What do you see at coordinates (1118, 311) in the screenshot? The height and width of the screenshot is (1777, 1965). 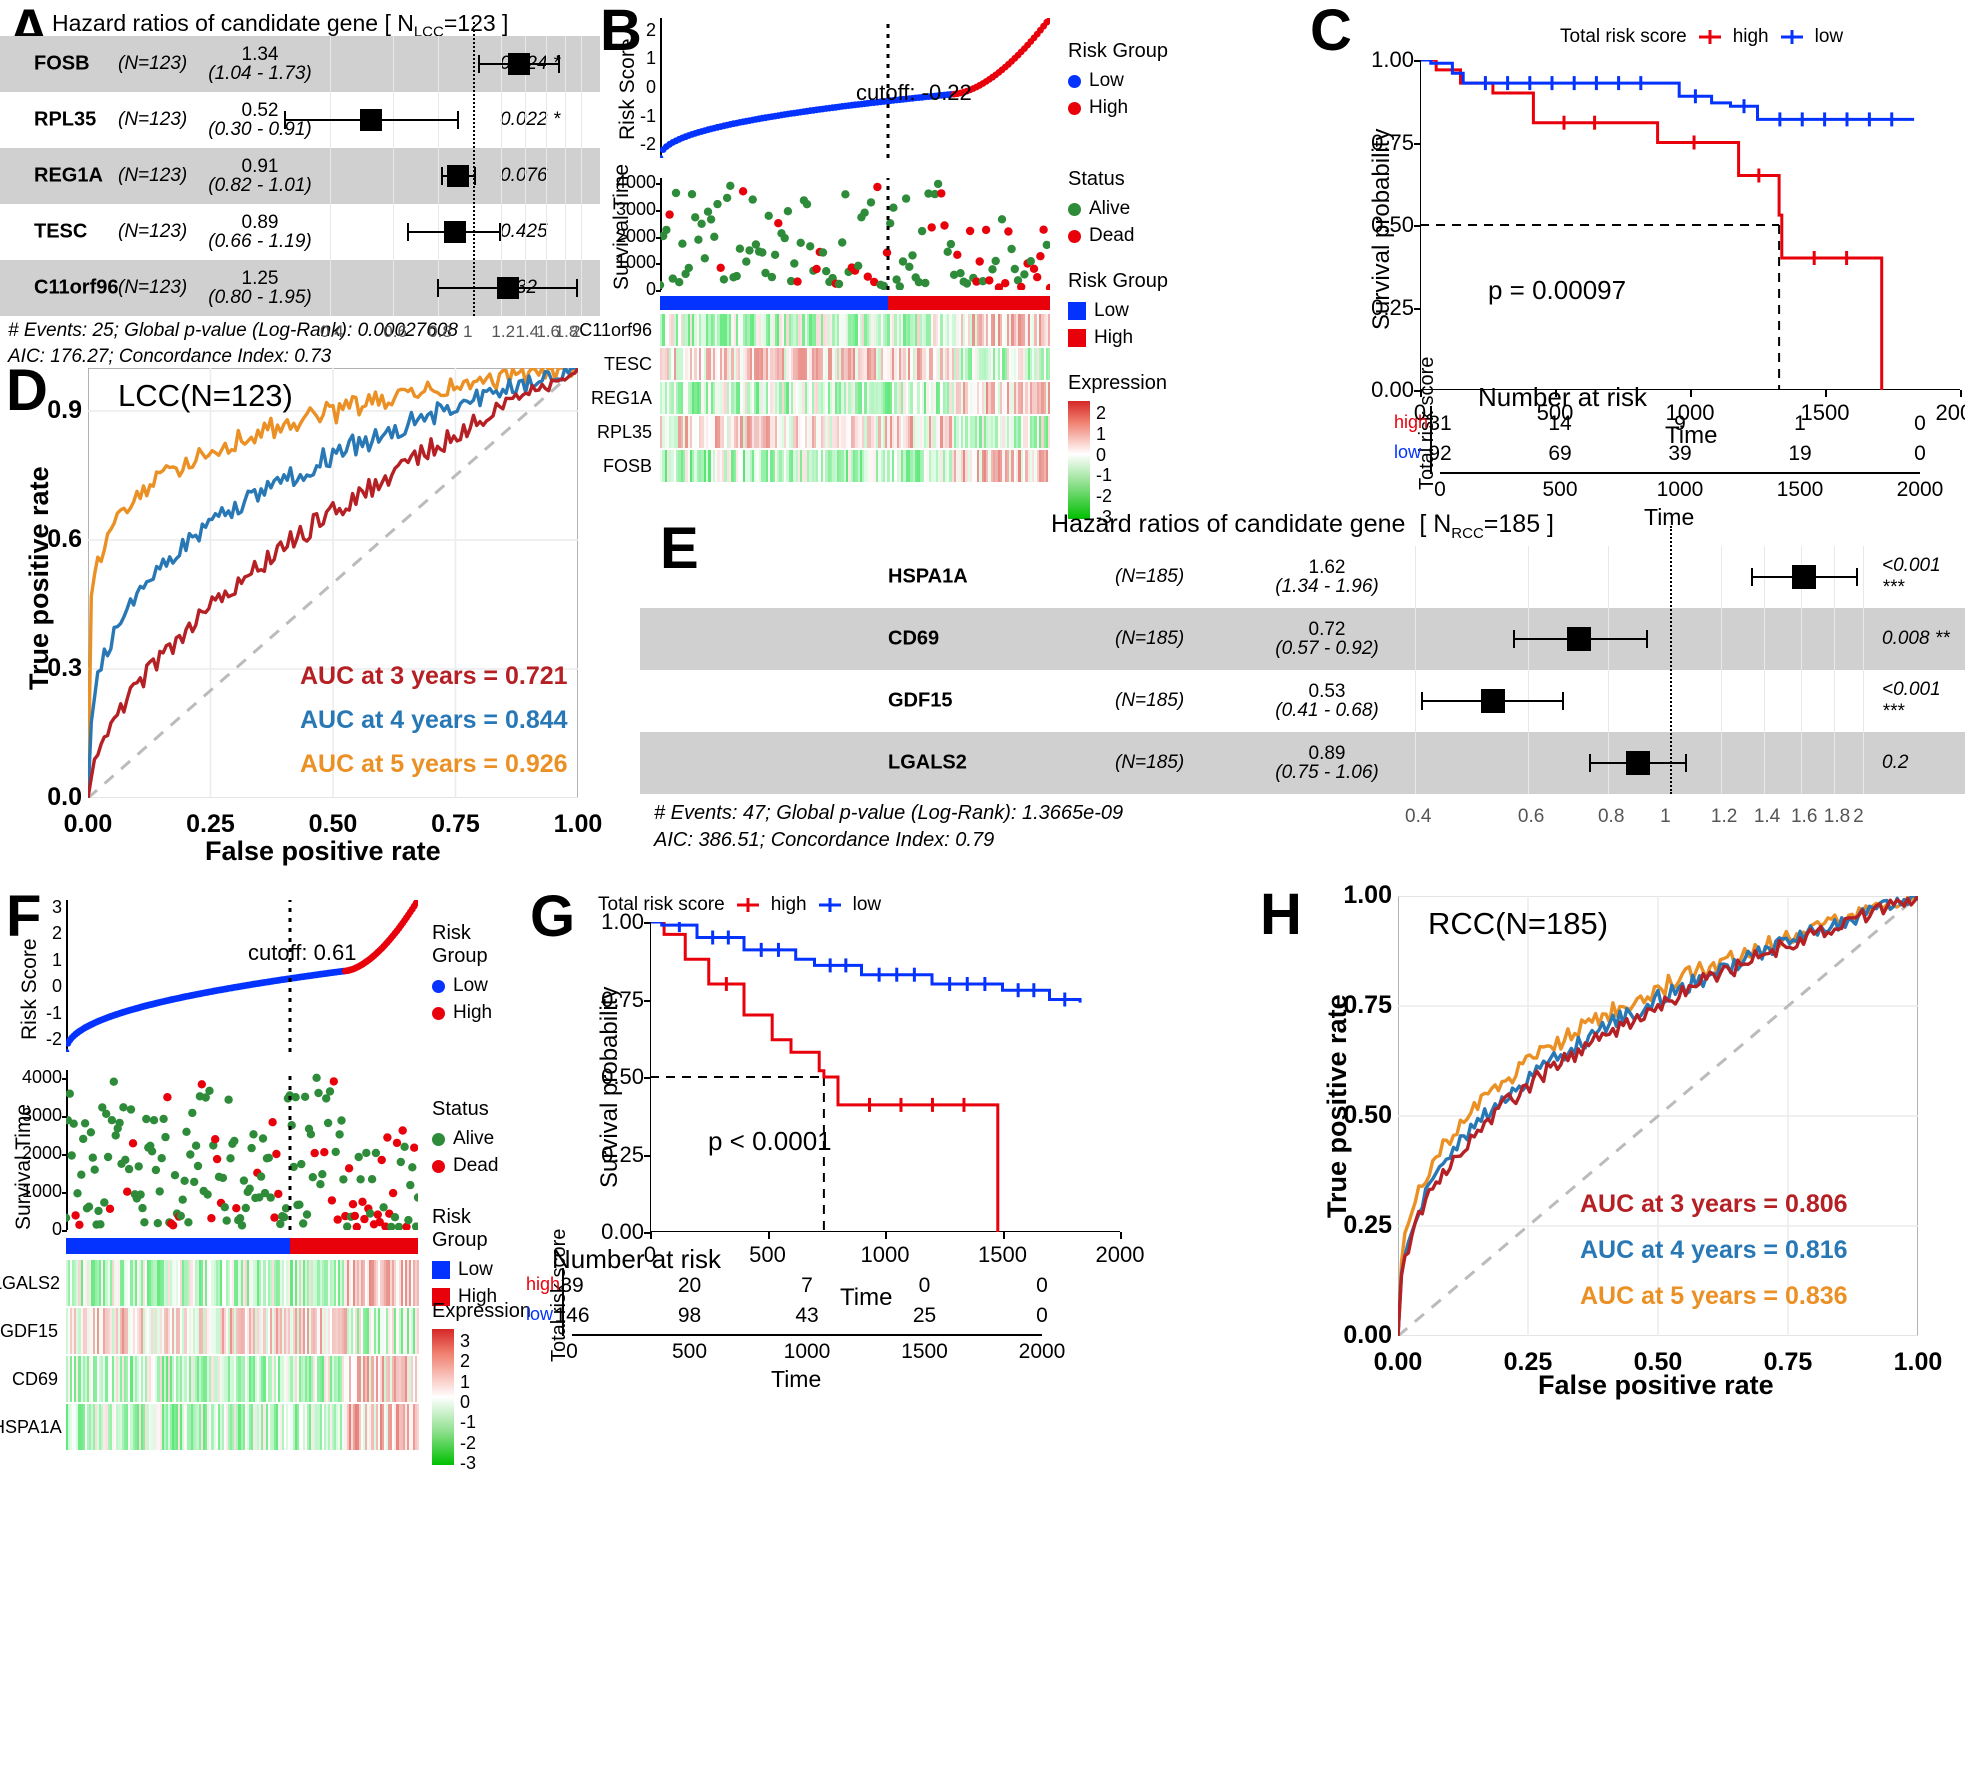 I see `legend-bar-low-b: Low` at bounding box center [1118, 311].